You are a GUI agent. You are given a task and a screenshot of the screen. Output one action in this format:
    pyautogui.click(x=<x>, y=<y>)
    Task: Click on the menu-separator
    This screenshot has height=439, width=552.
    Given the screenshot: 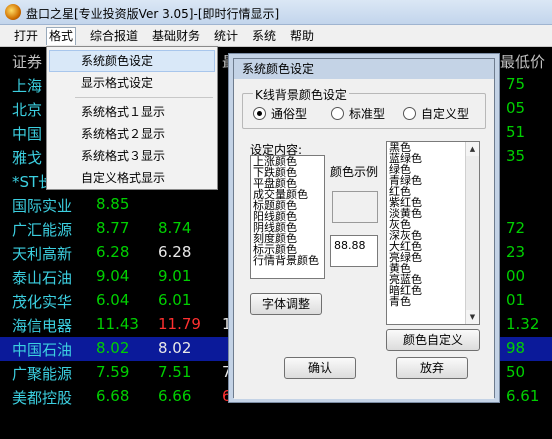 What is the action you would take?
    pyautogui.click(x=144, y=97)
    